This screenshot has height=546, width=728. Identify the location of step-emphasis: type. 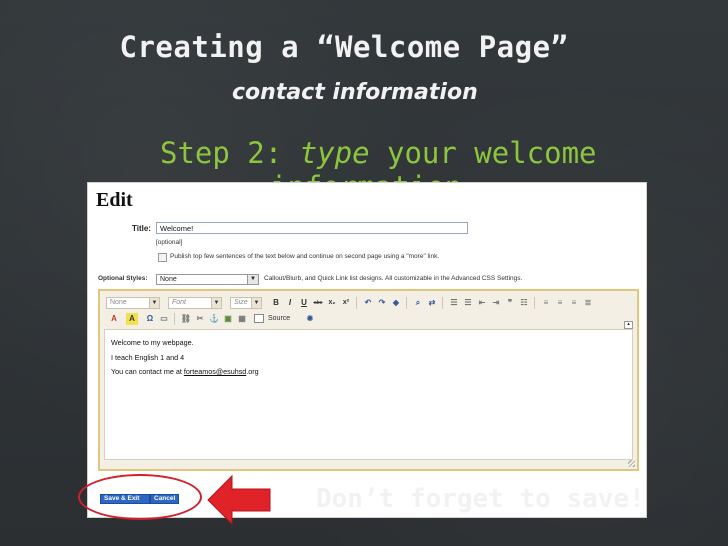
(334, 153).